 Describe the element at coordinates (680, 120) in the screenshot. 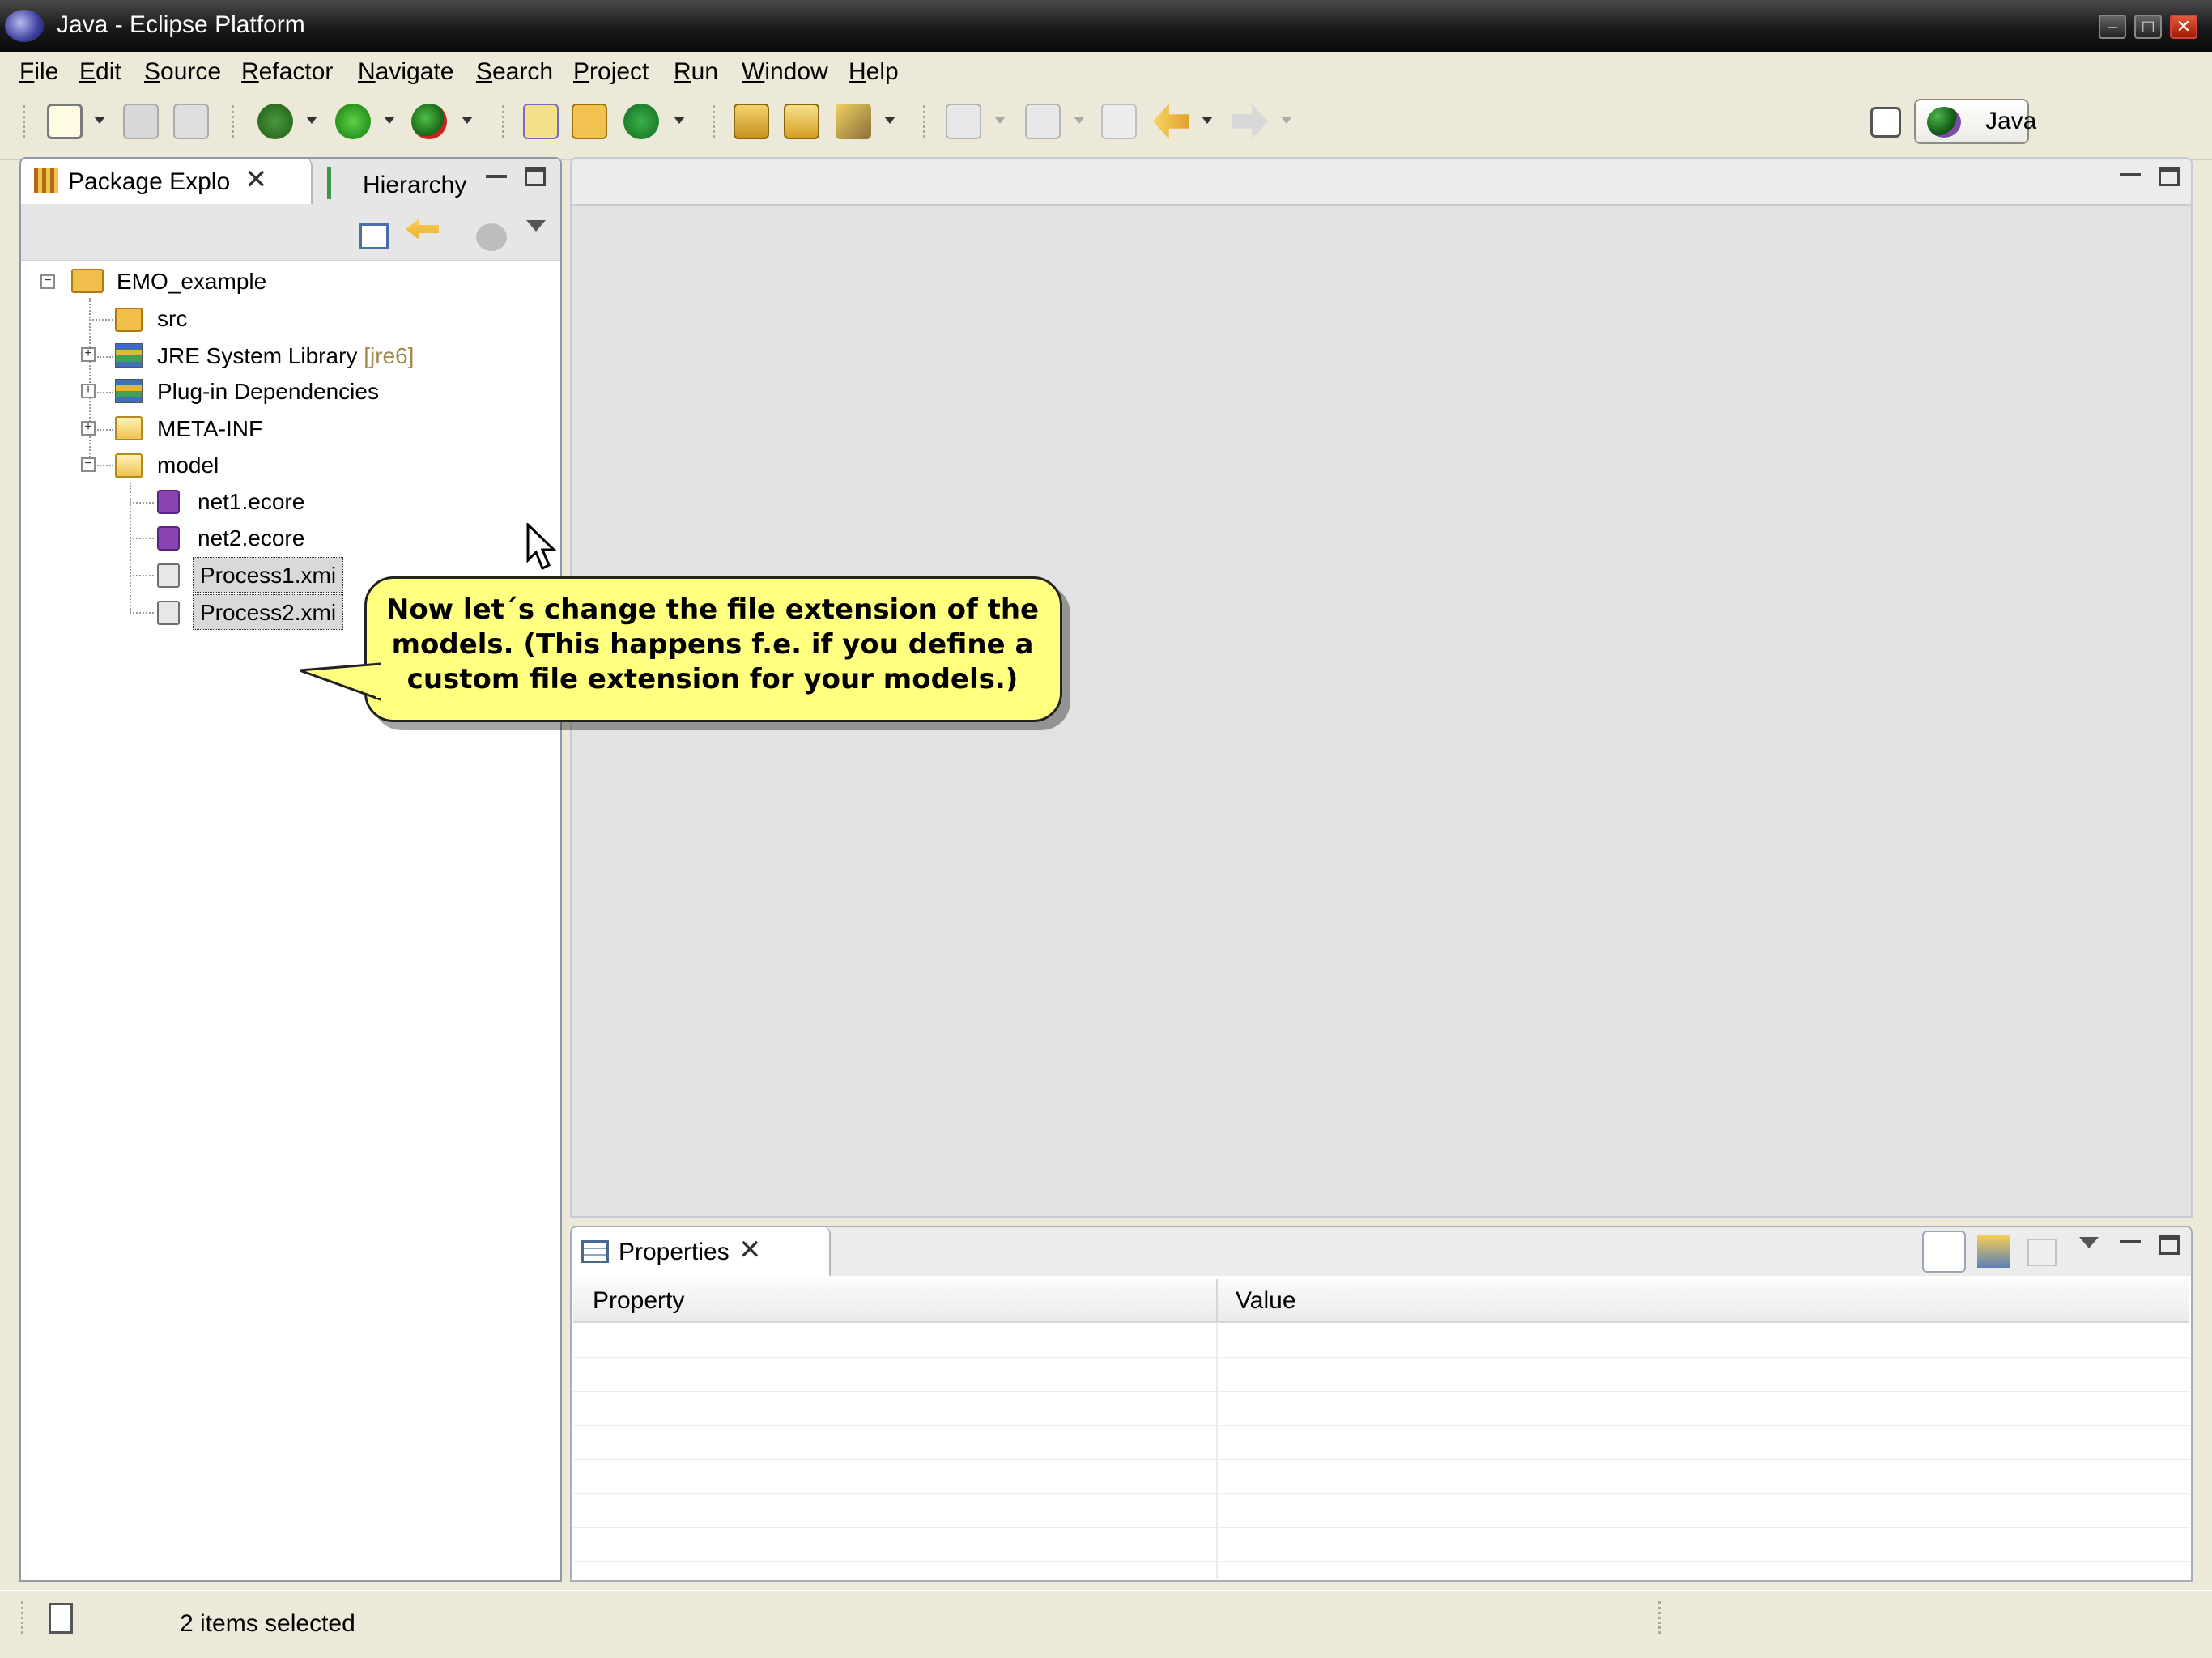

I see `new-class-dropdown-icon` at that location.